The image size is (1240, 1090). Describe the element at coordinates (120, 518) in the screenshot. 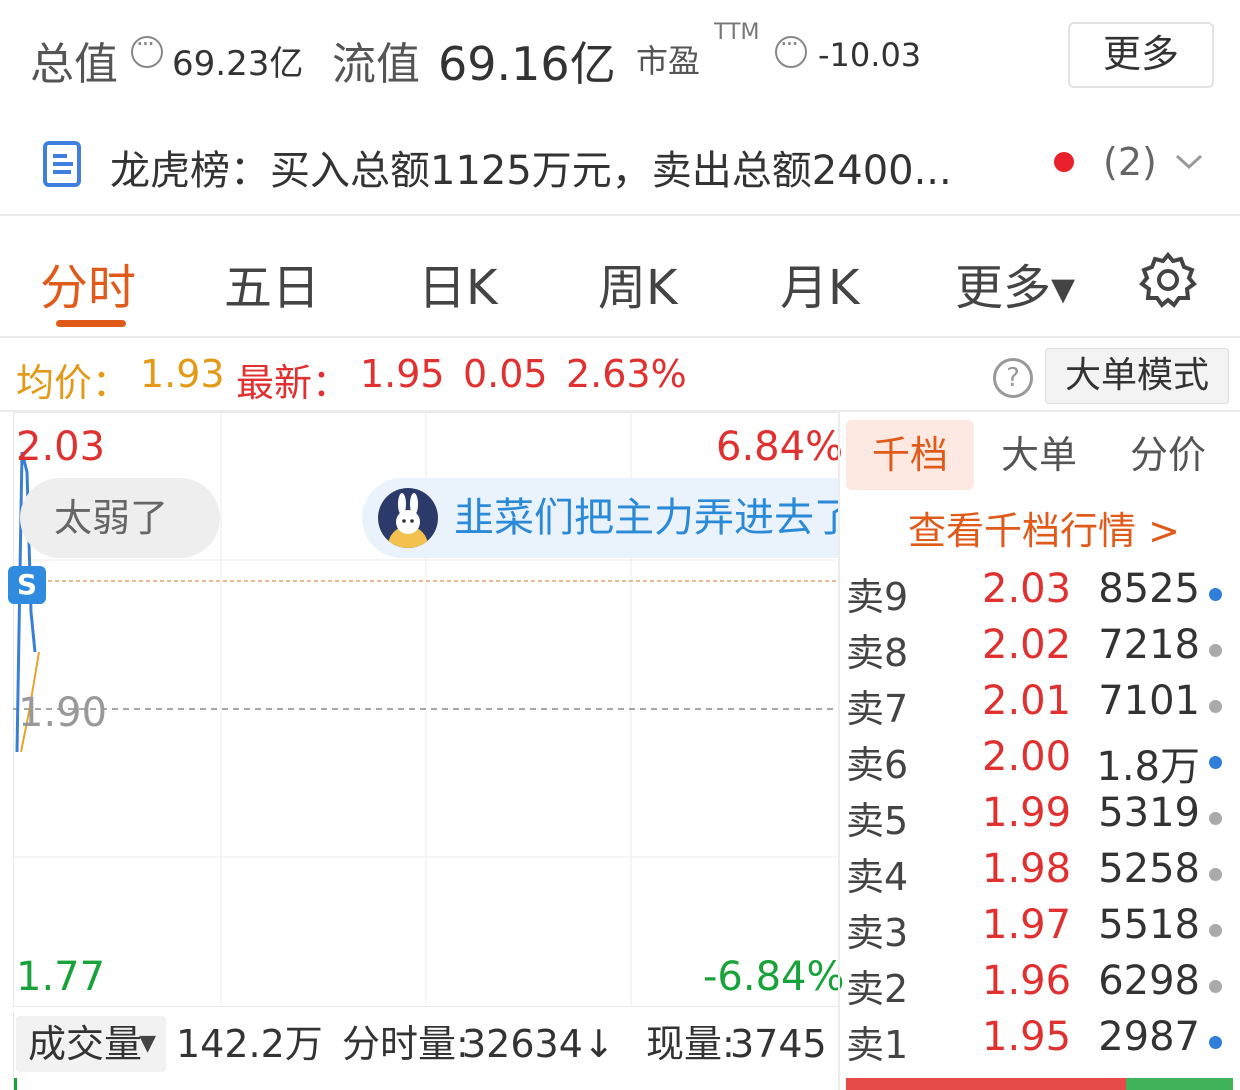

I see `comment-bubble: 太弱了` at that location.